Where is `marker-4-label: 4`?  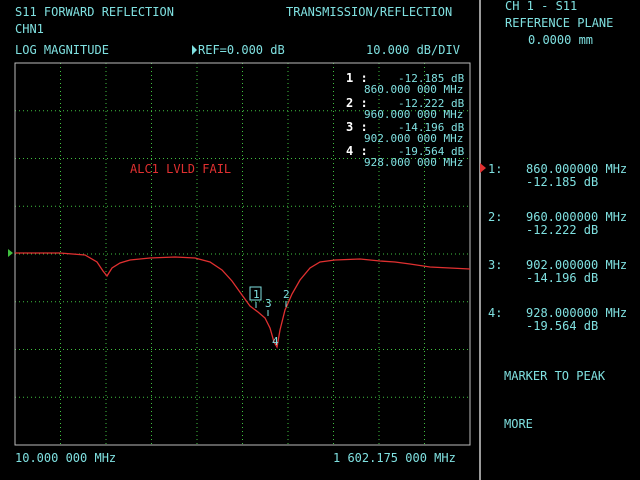
marker-4-label: 4 is located at coordinates (275, 341).